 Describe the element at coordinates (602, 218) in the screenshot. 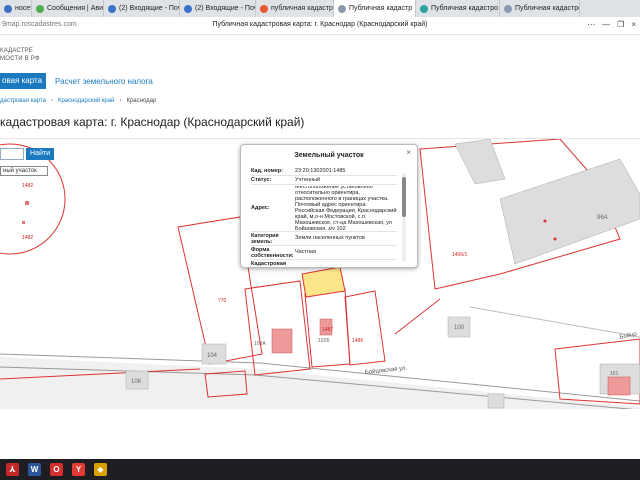

I see `map-label: 96А` at that location.